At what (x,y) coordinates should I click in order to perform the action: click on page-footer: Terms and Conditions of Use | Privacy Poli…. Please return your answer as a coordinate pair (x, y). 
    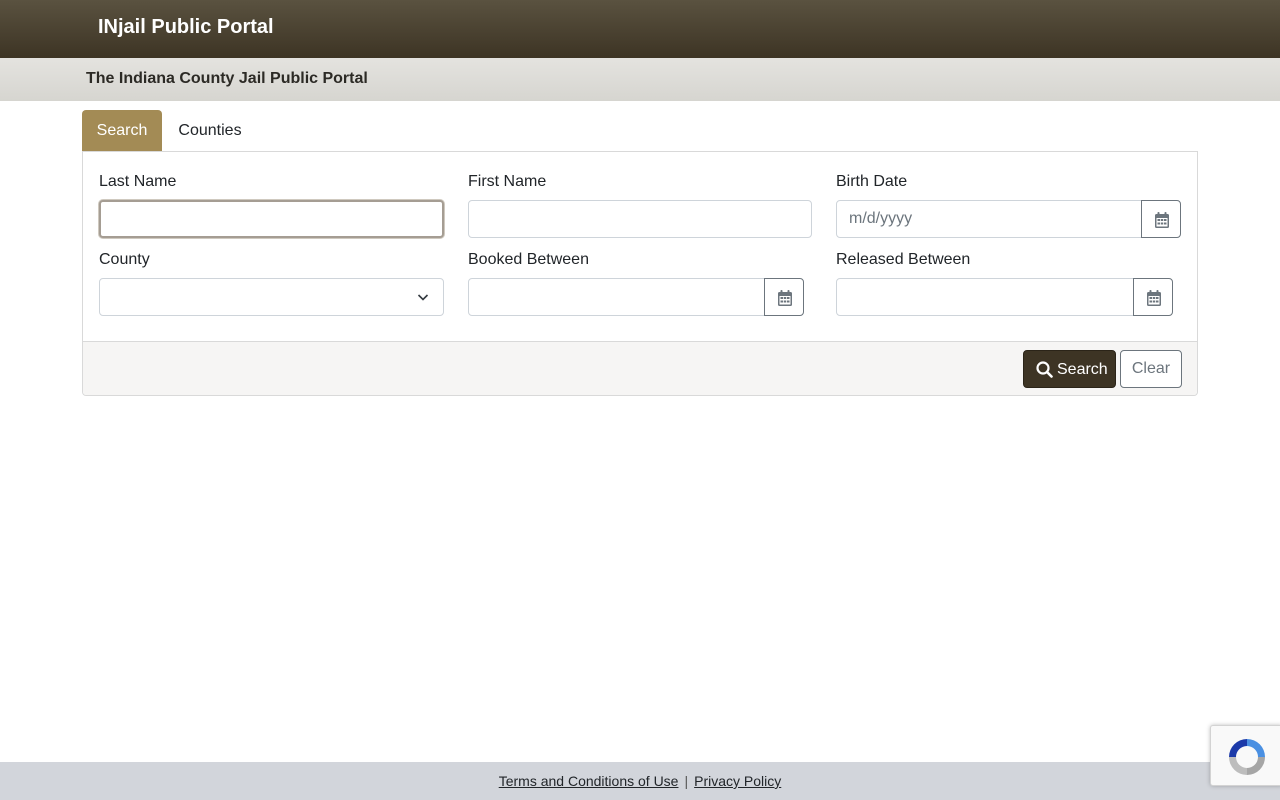
    Looking at the image, I should click on (640, 781).